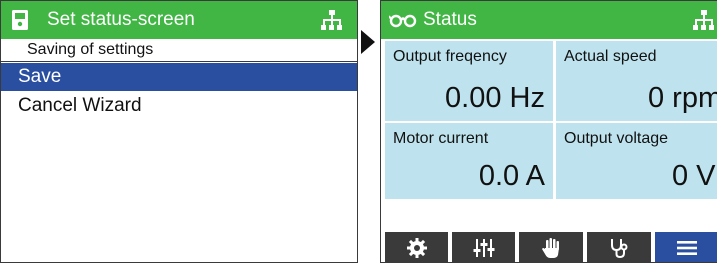 This screenshot has height=263, width=717. I want to click on tab-manual-control, so click(551, 247).